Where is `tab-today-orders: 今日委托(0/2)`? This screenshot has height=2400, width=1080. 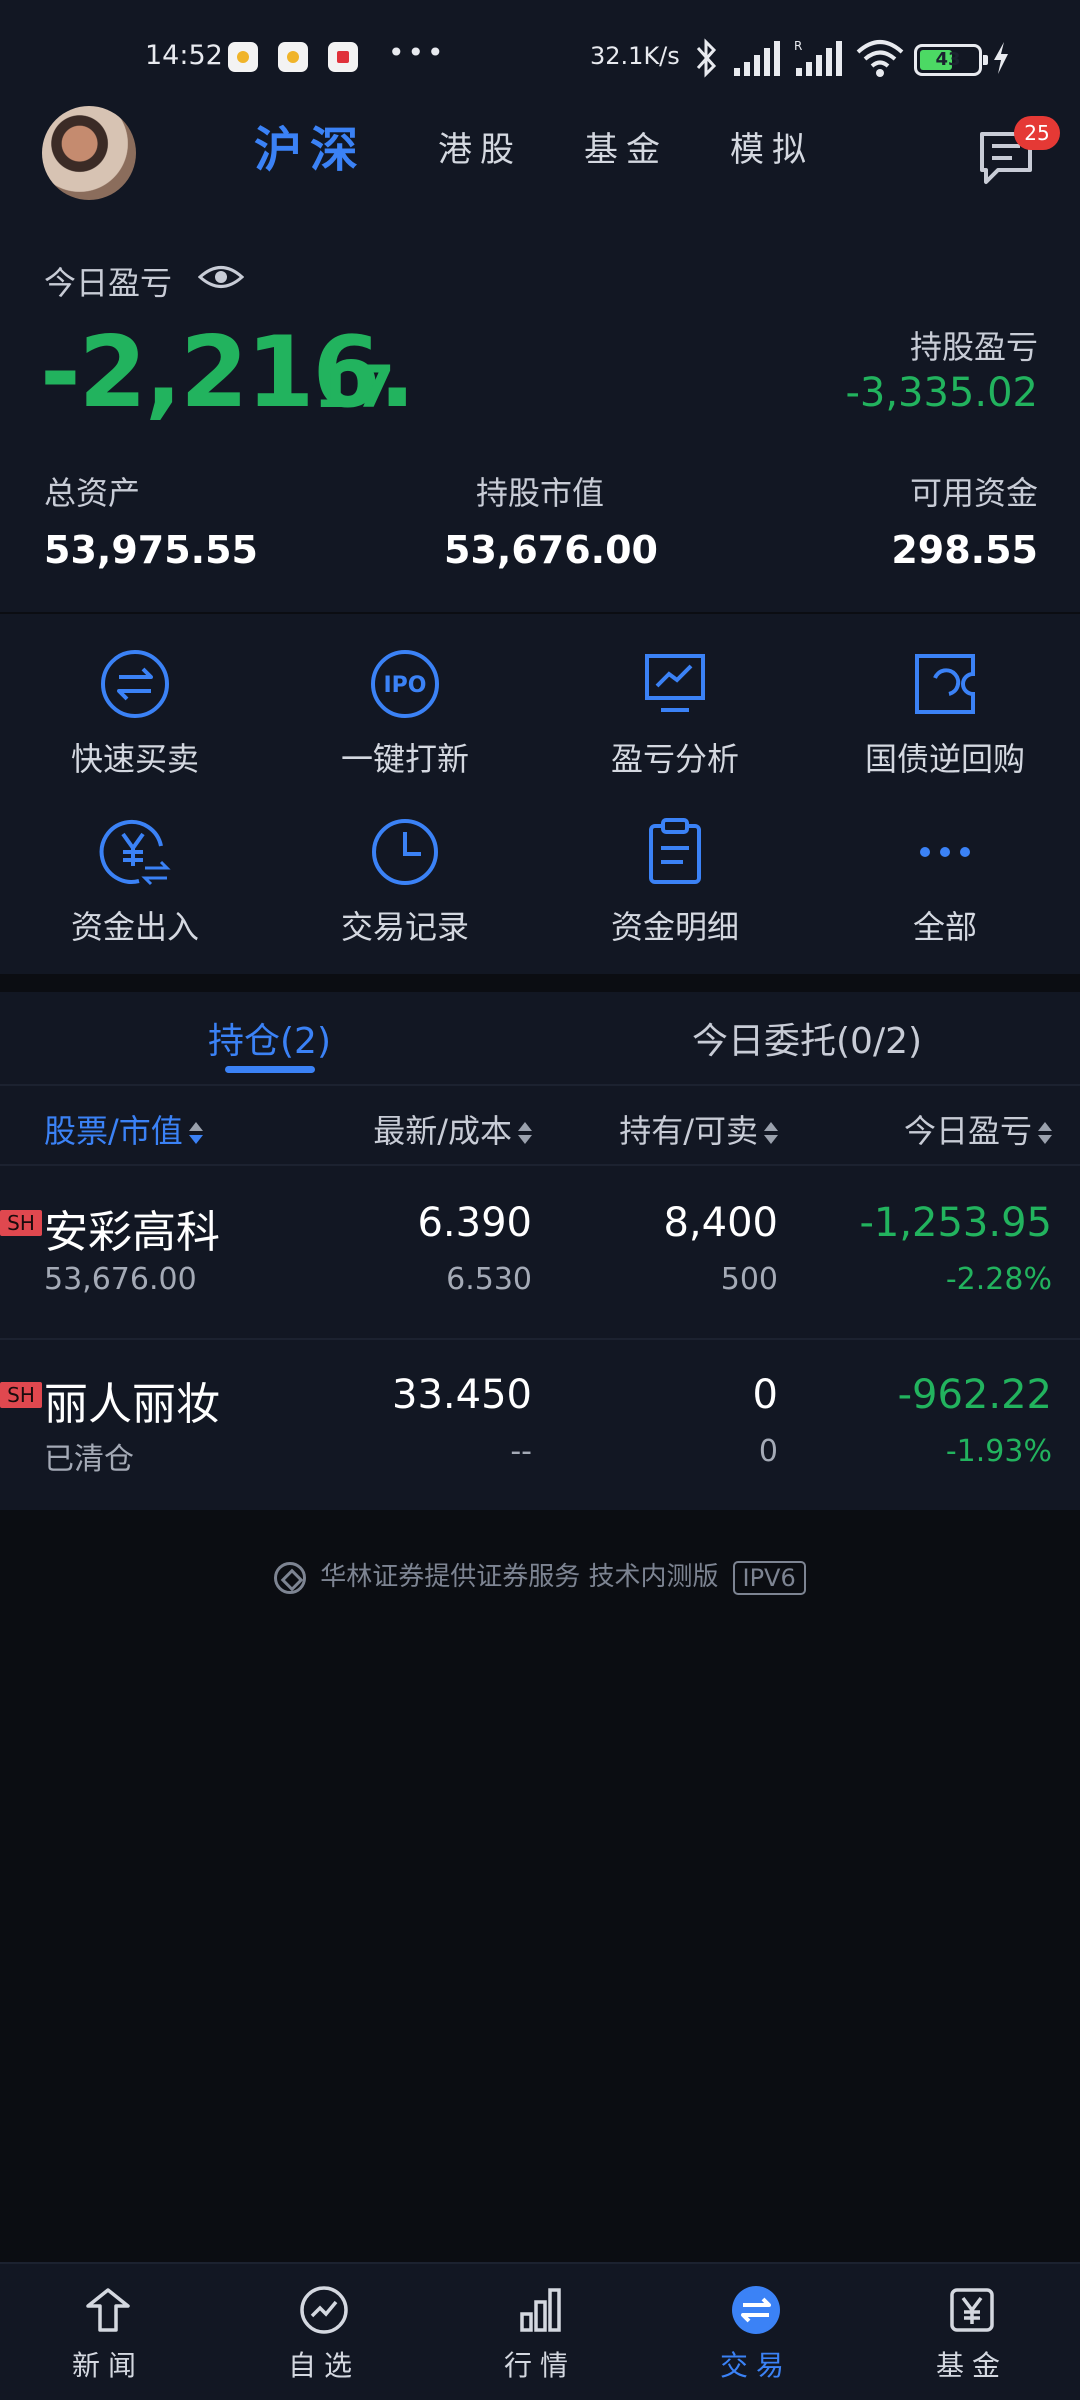 tab-today-orders: 今日委托(0/2) is located at coordinates (807, 1038).